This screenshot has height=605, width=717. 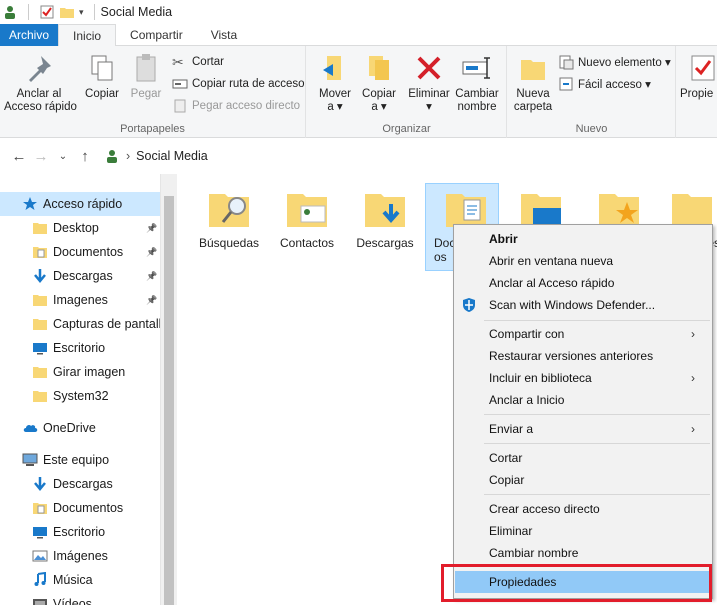 I want to click on sidebar-item: Desktop 📌, so click(x=80, y=228).